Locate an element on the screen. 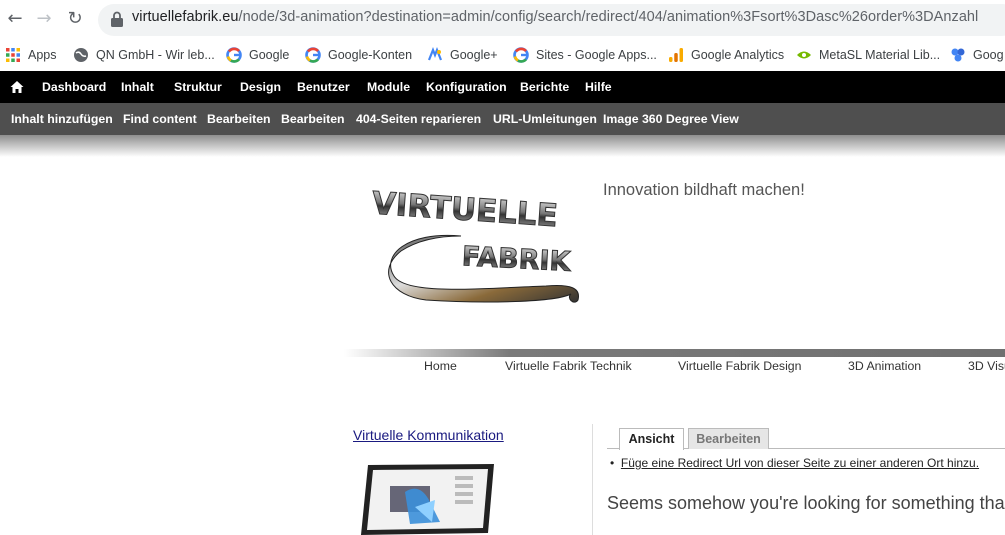 Image resolution: width=1005 pixels, height=535 pixels. logo-line1: VIRTUELLE is located at coordinates (465, 209).